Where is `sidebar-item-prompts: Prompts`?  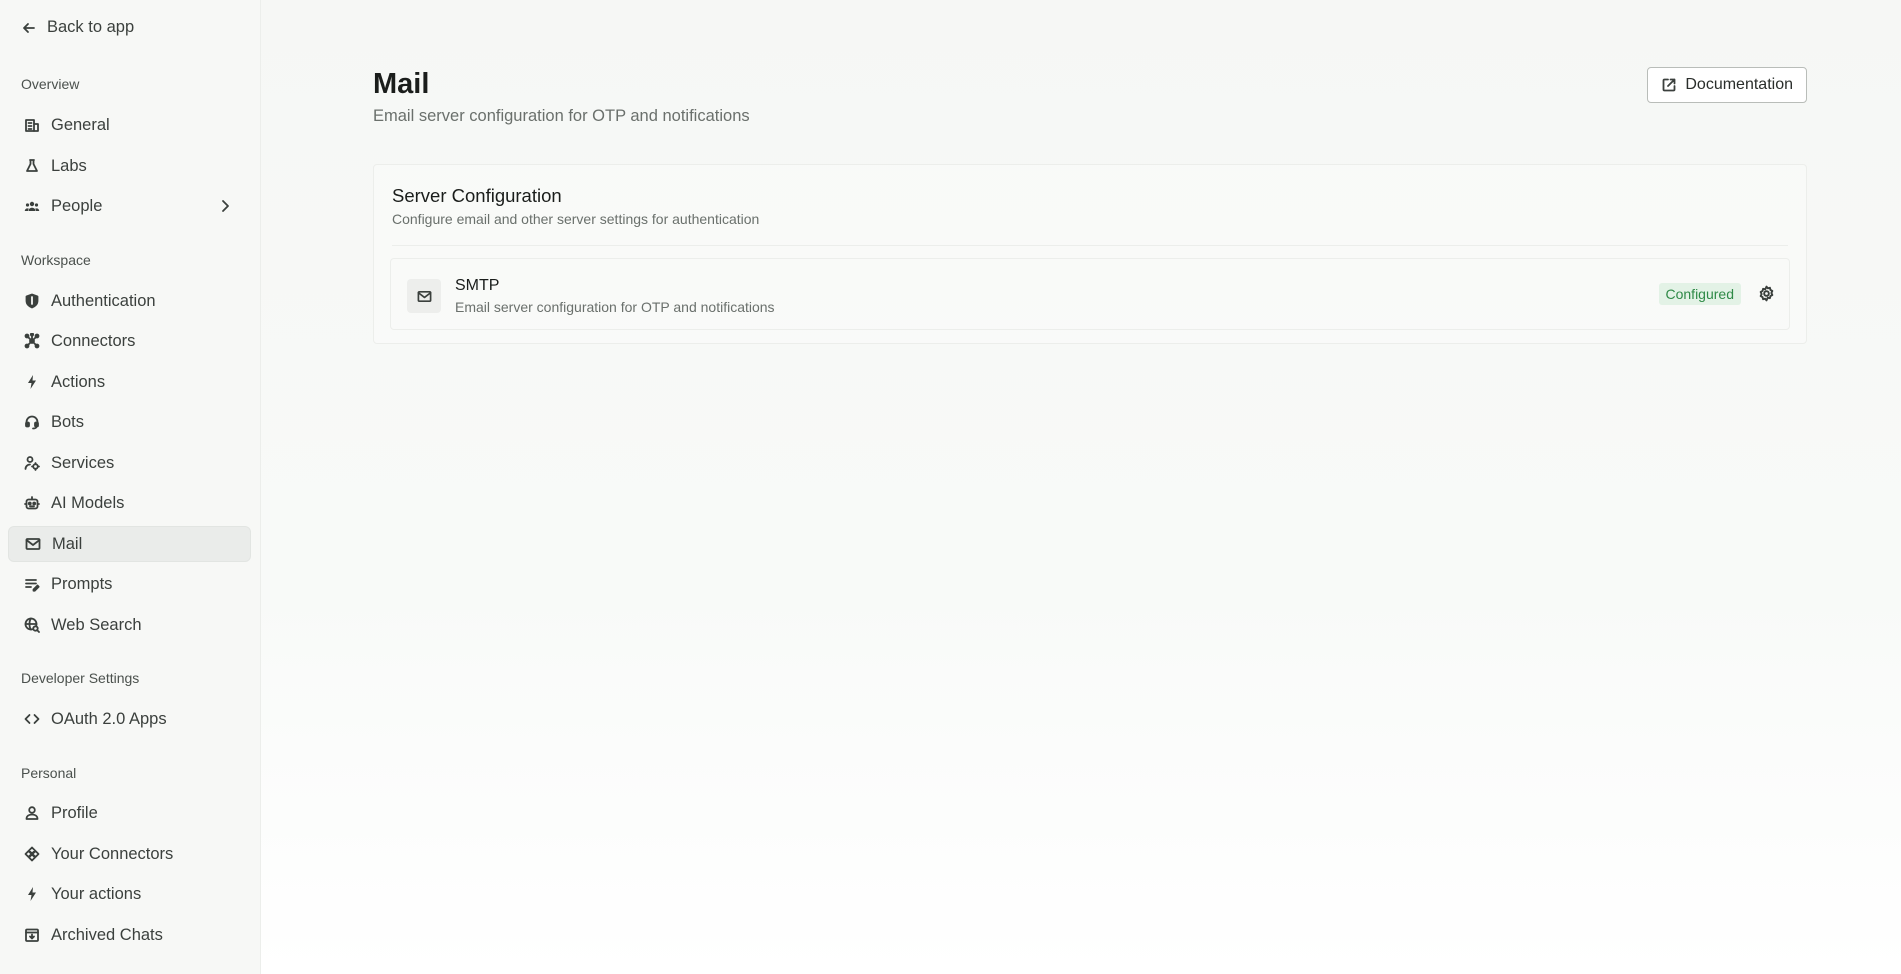 sidebar-item-prompts: Prompts is located at coordinates (129, 584).